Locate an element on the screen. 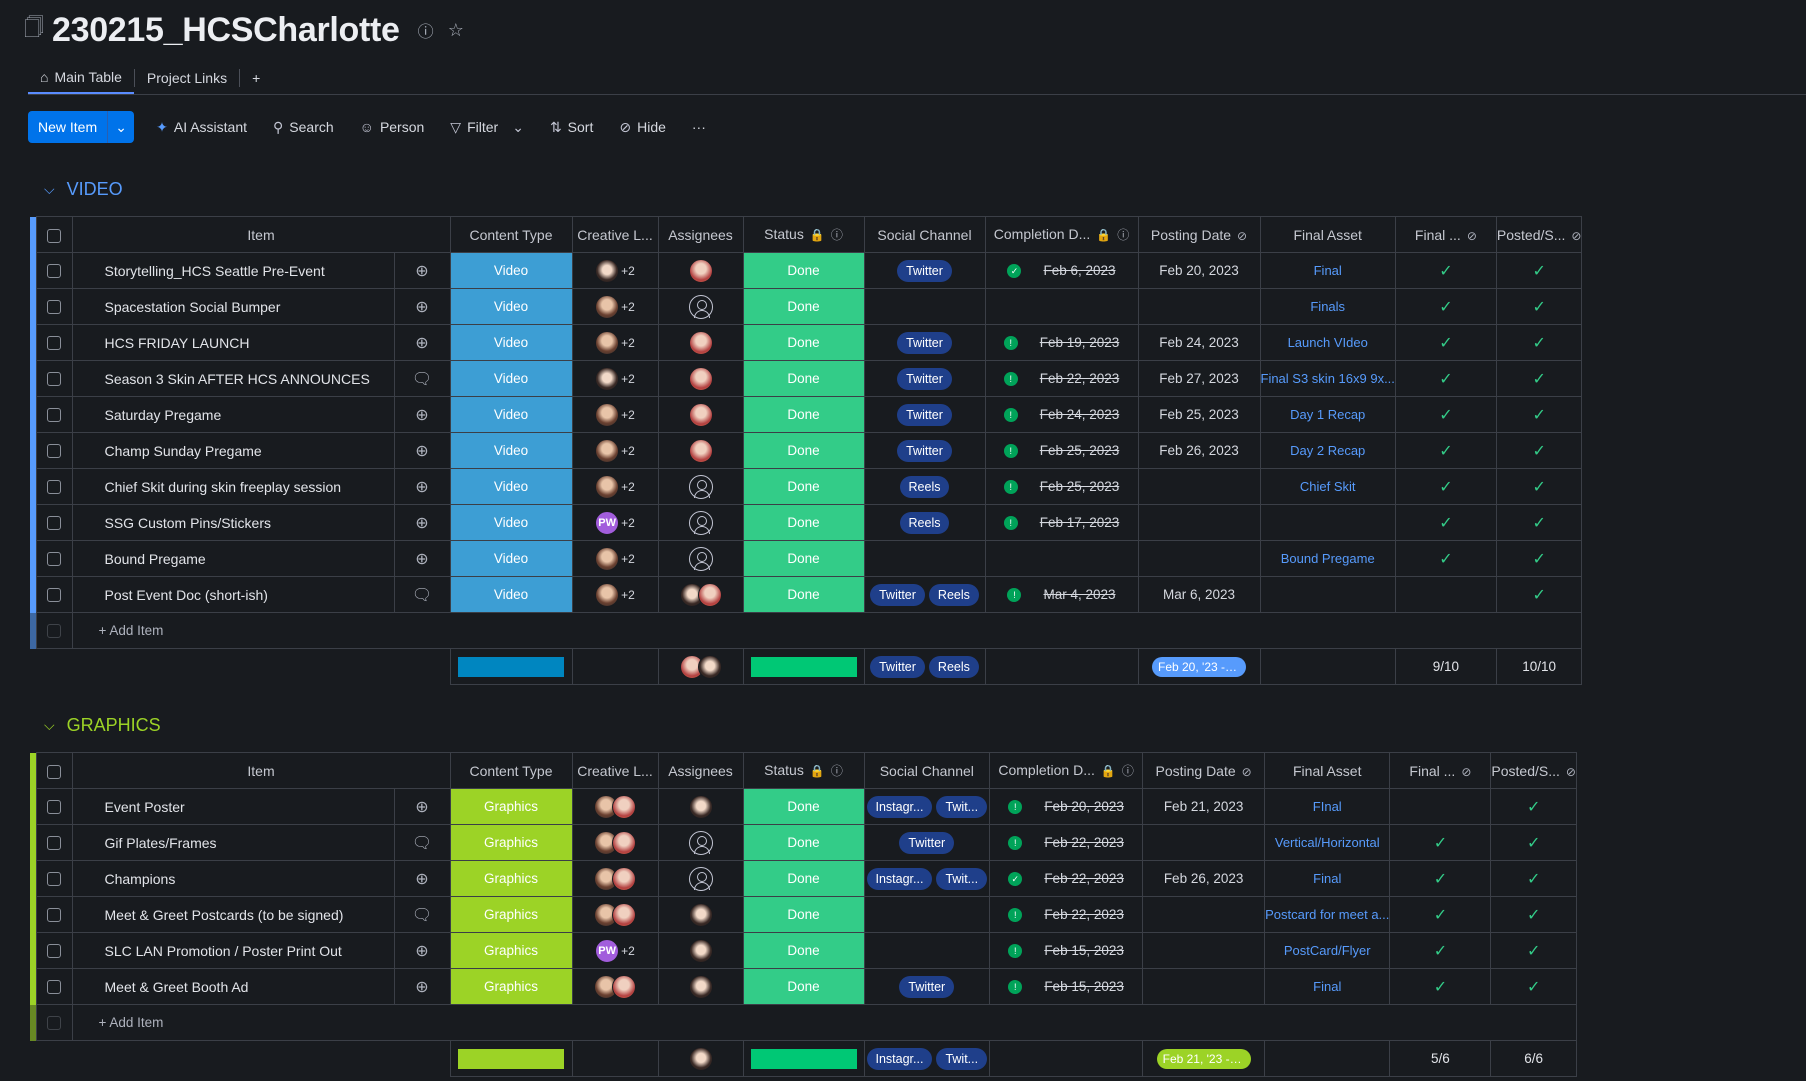 The image size is (1806, 1081). select-all-checkbox is located at coordinates (54, 235).